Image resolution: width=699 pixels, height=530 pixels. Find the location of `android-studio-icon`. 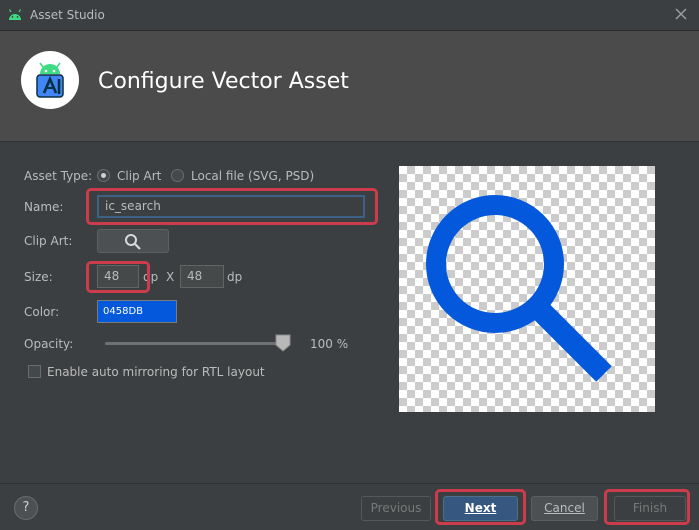

android-studio-icon is located at coordinates (50, 80).